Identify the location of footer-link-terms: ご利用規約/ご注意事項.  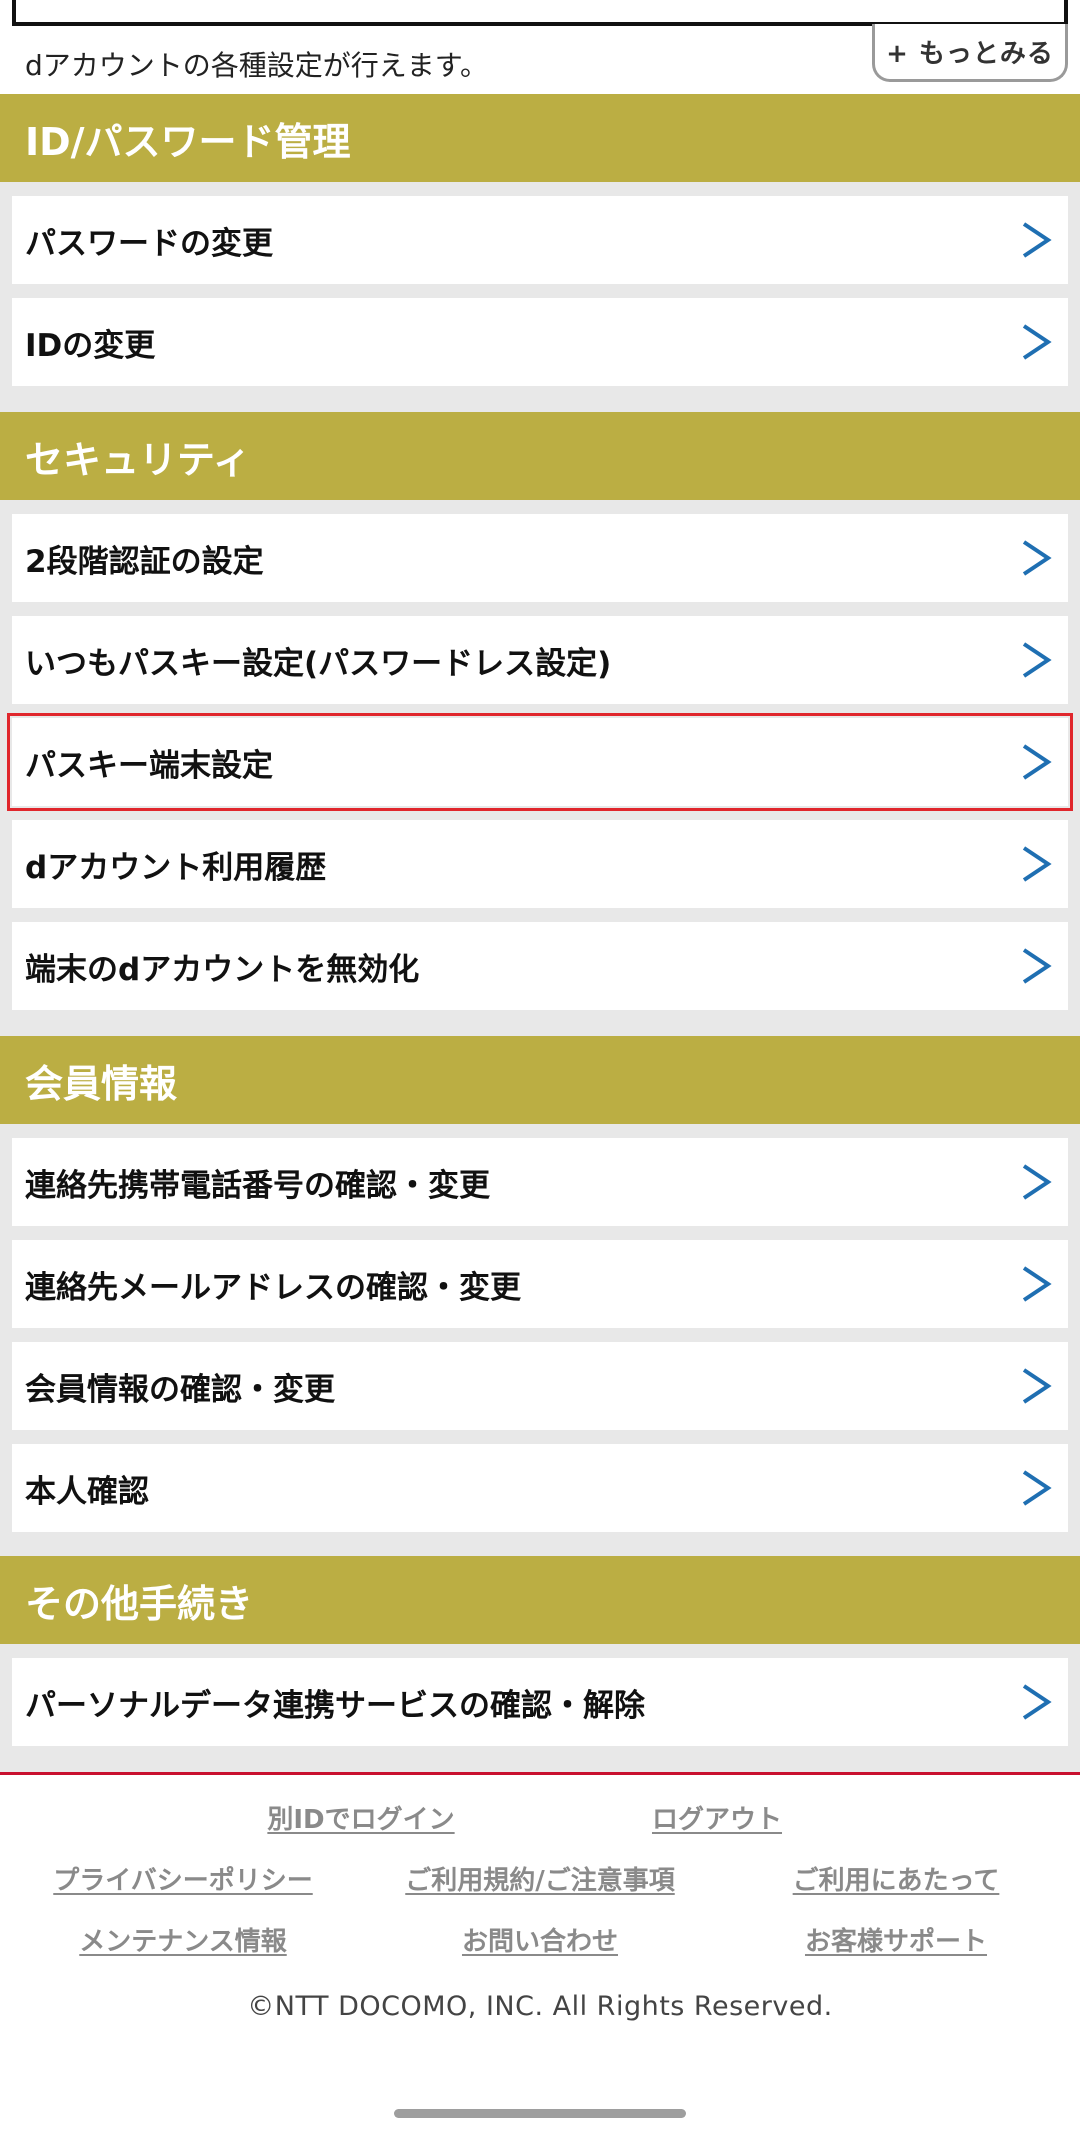
(540, 1878).